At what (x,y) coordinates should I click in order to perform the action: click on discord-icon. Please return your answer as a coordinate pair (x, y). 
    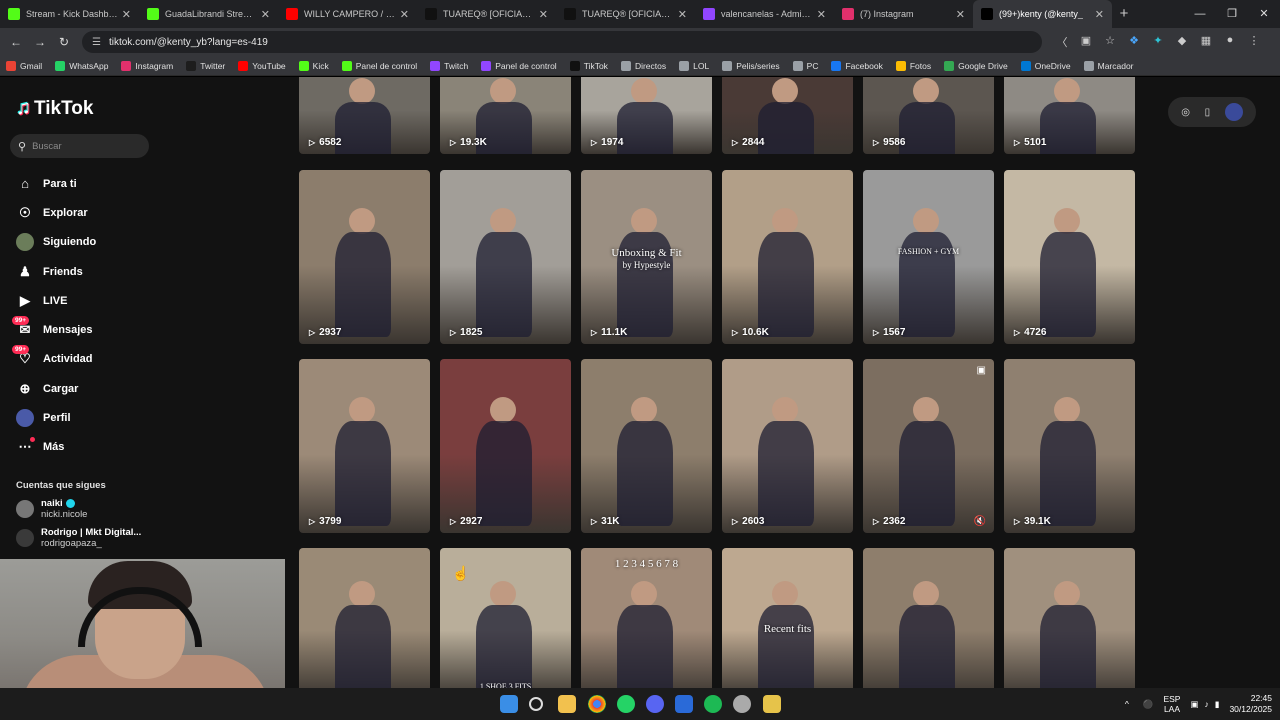
    Looking at the image, I should click on (655, 704).